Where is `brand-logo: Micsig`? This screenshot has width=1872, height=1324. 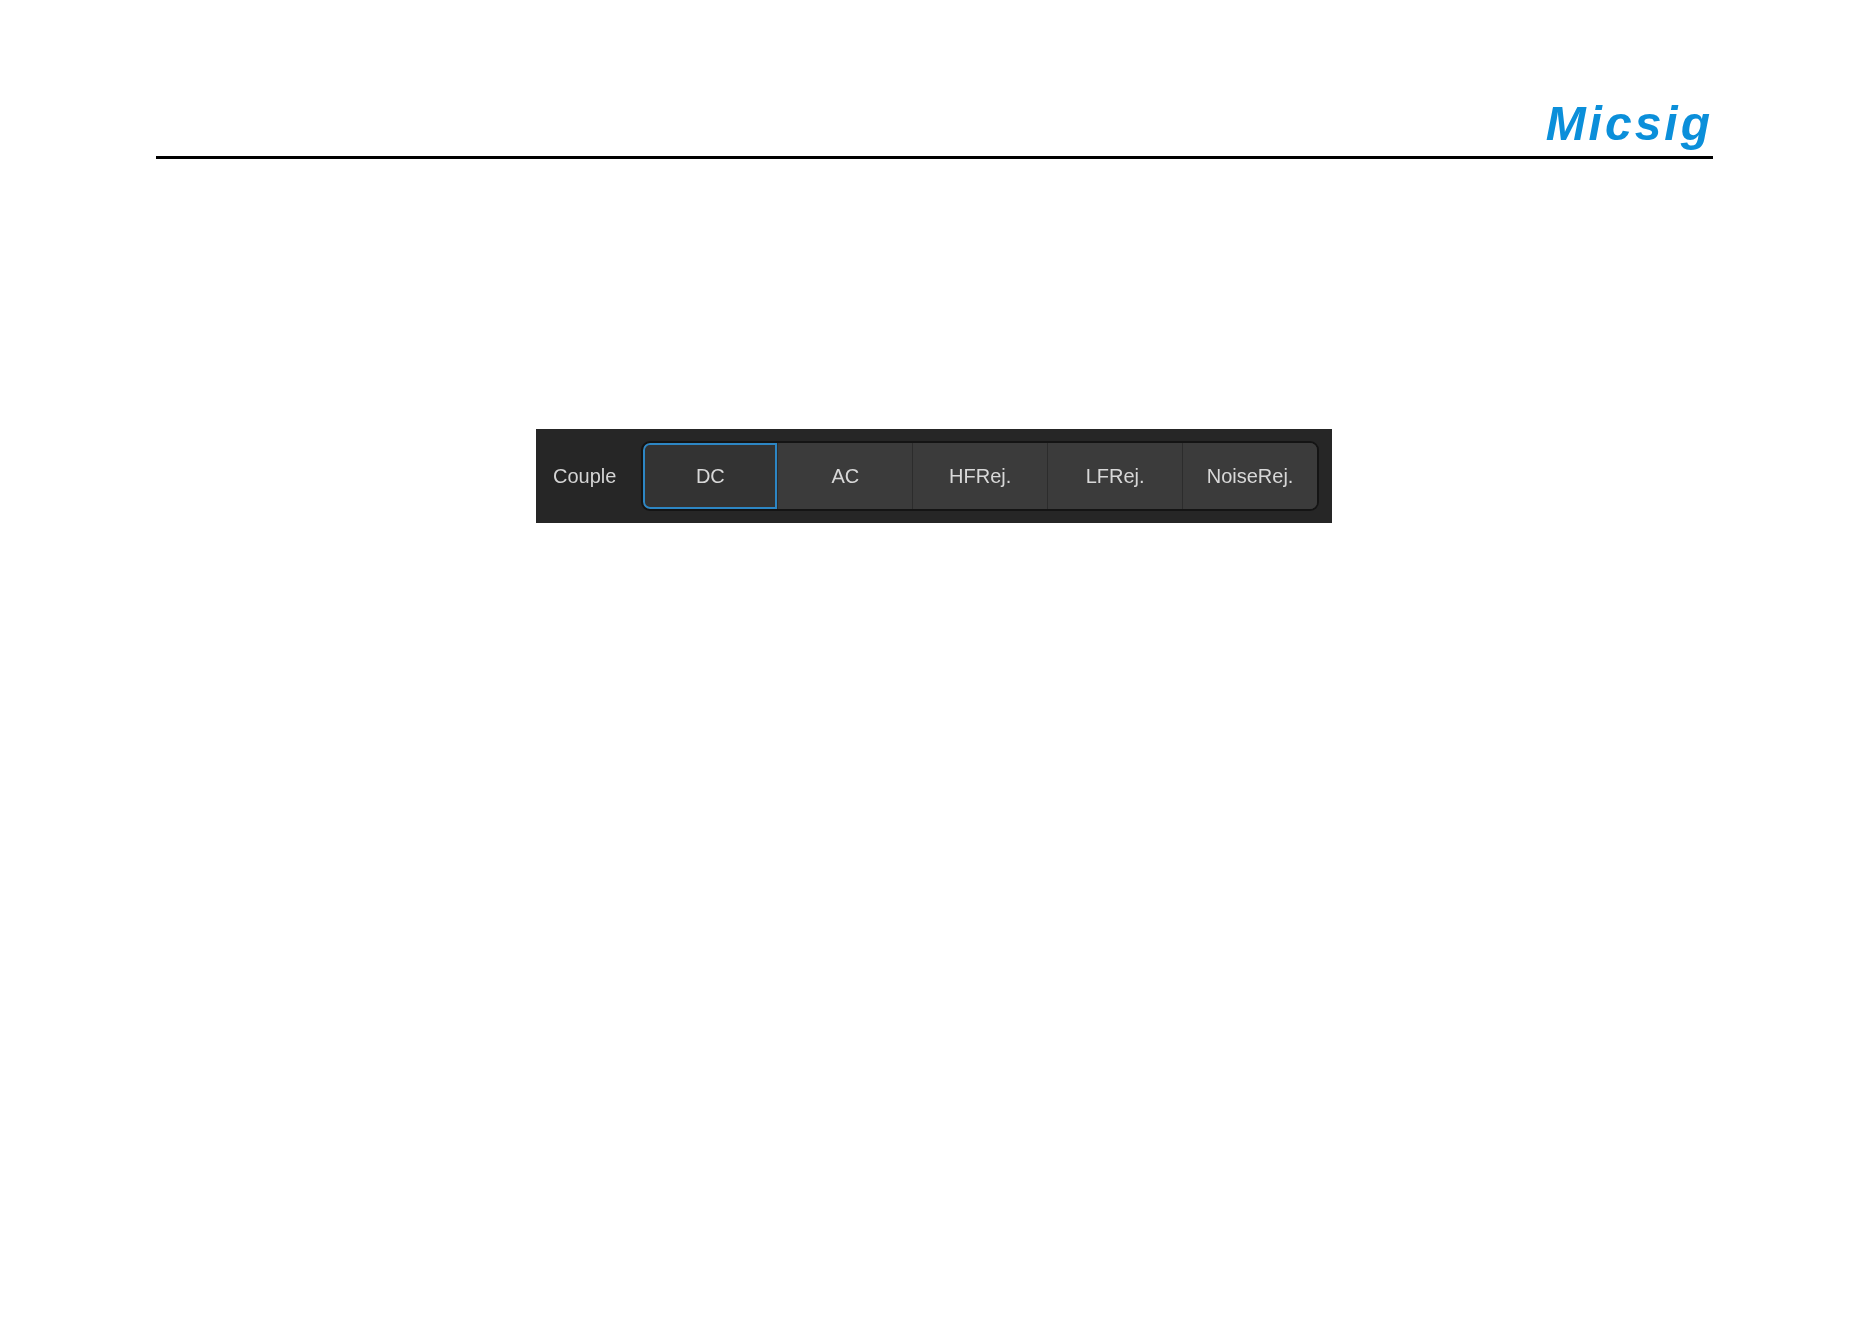 brand-logo: Micsig is located at coordinates (1629, 124).